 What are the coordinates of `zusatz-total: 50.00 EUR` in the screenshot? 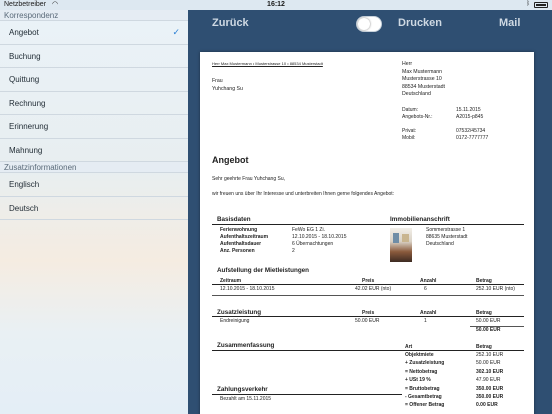 It's located at (488, 330).